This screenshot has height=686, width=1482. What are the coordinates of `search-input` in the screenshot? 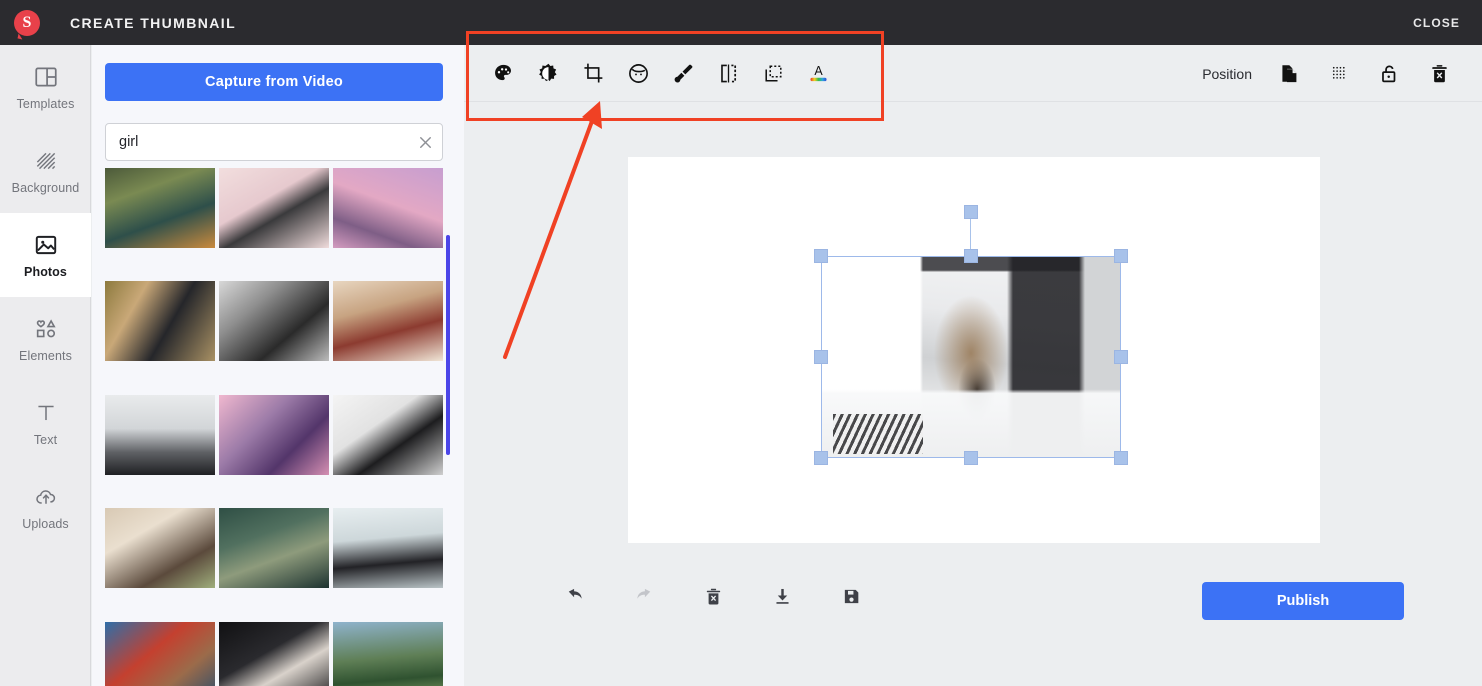 It's located at (257, 142).